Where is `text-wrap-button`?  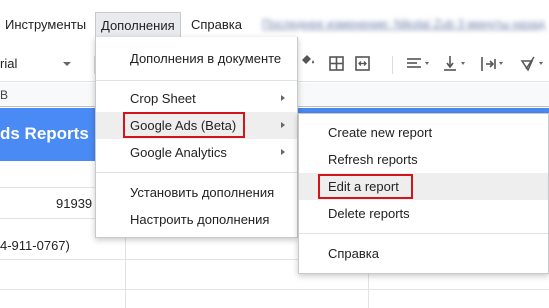 text-wrap-button is located at coordinates (490, 64).